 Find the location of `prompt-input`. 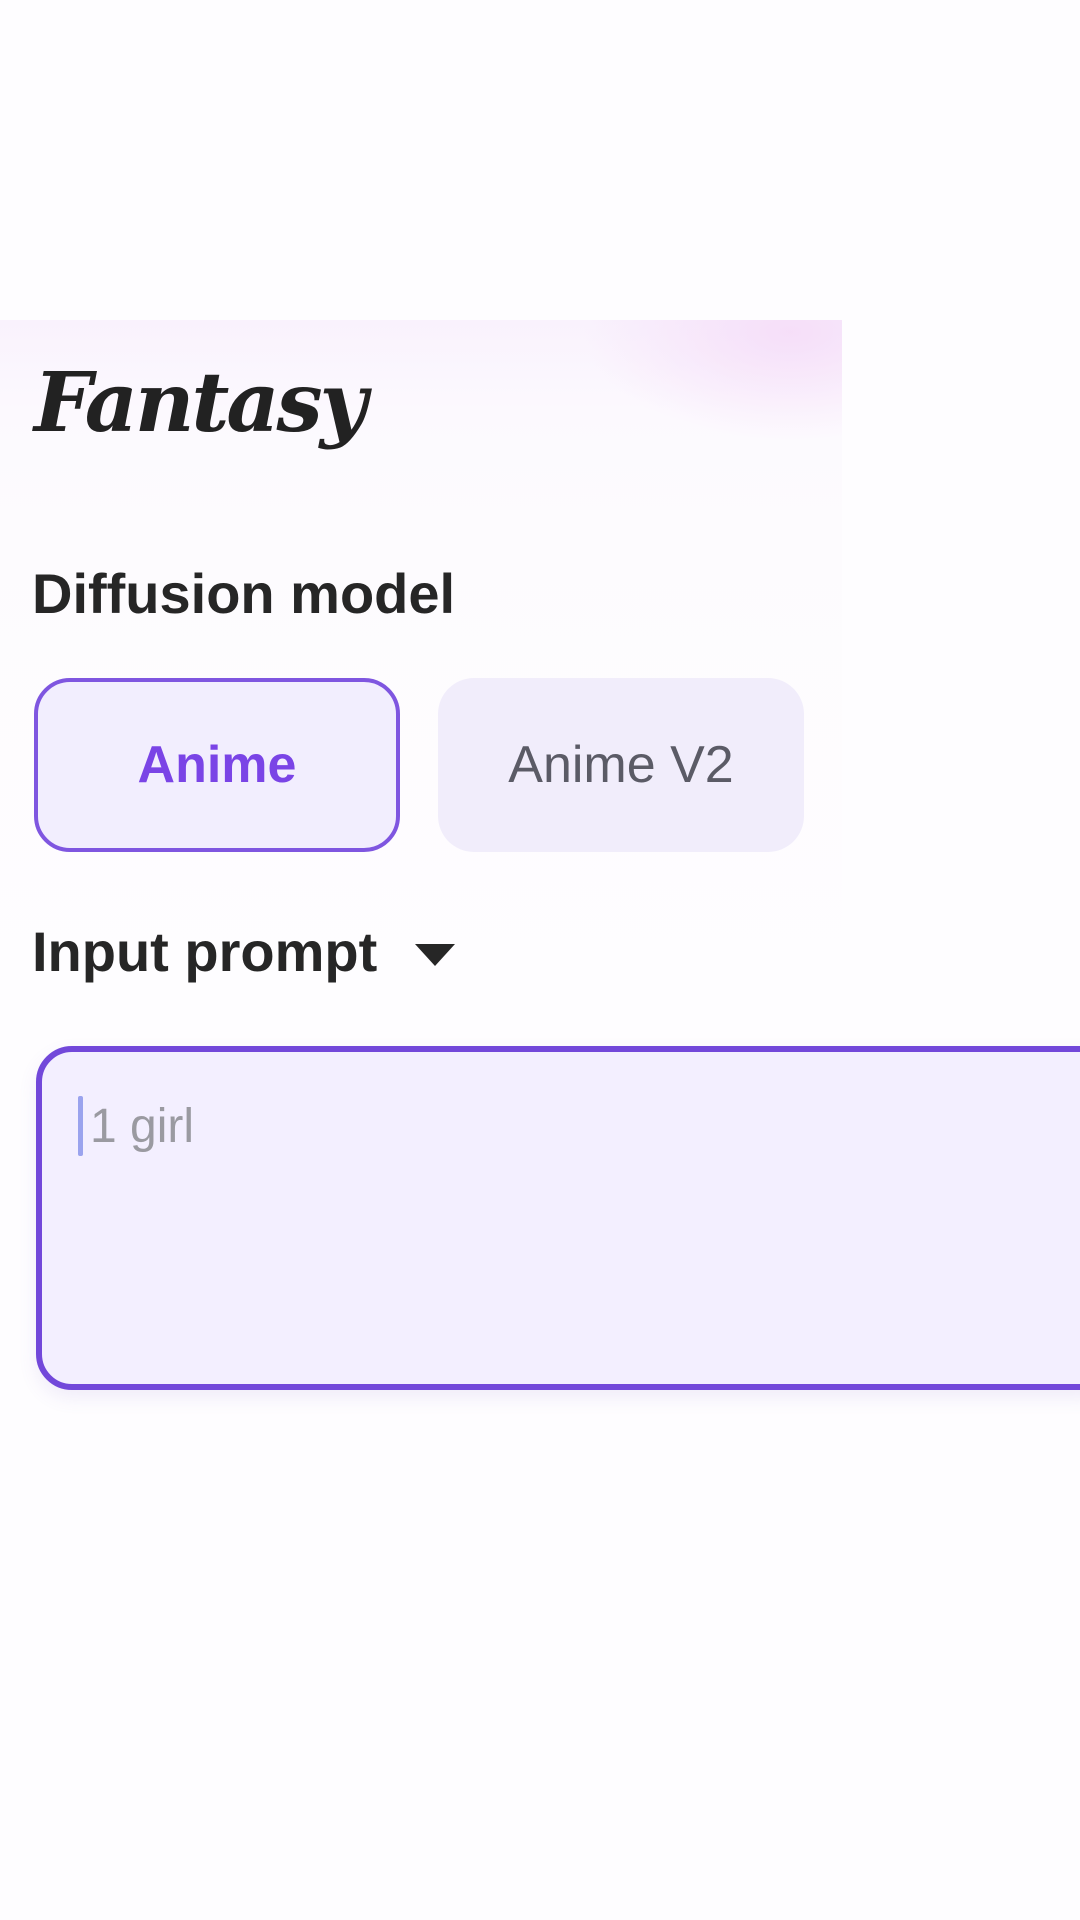

prompt-input is located at coordinates (540, 1126).